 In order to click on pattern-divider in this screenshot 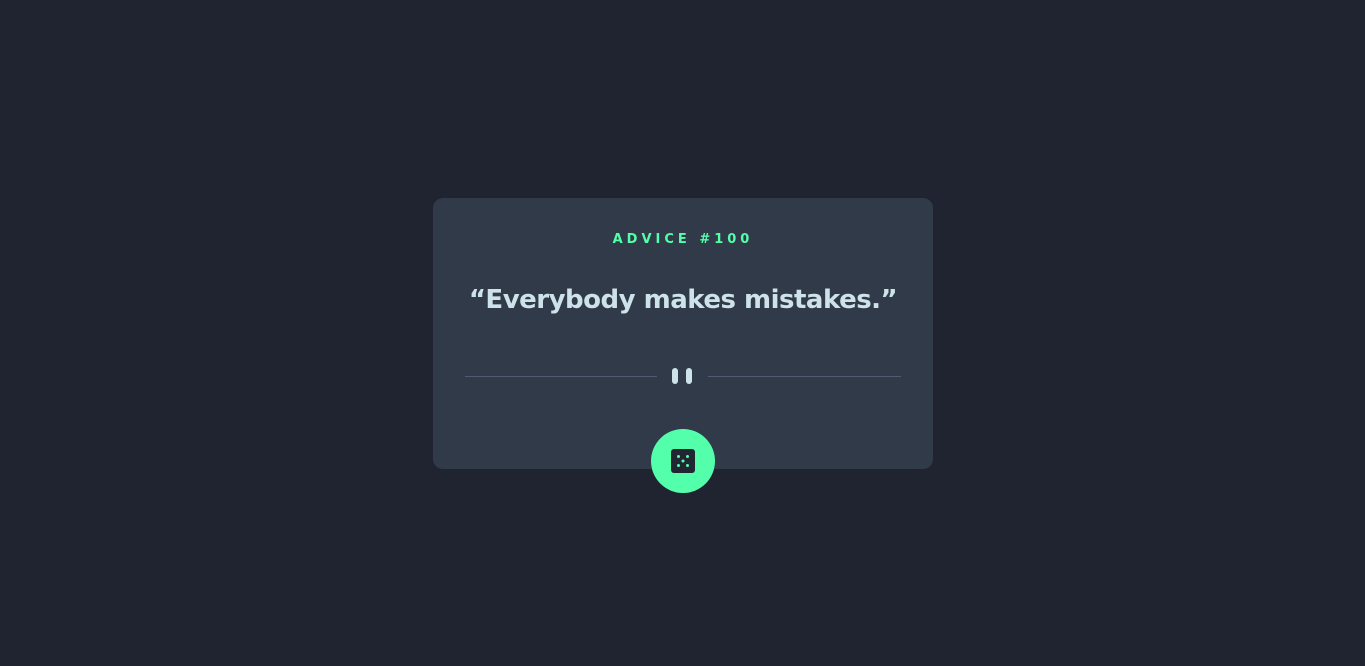, I will do `click(683, 376)`.